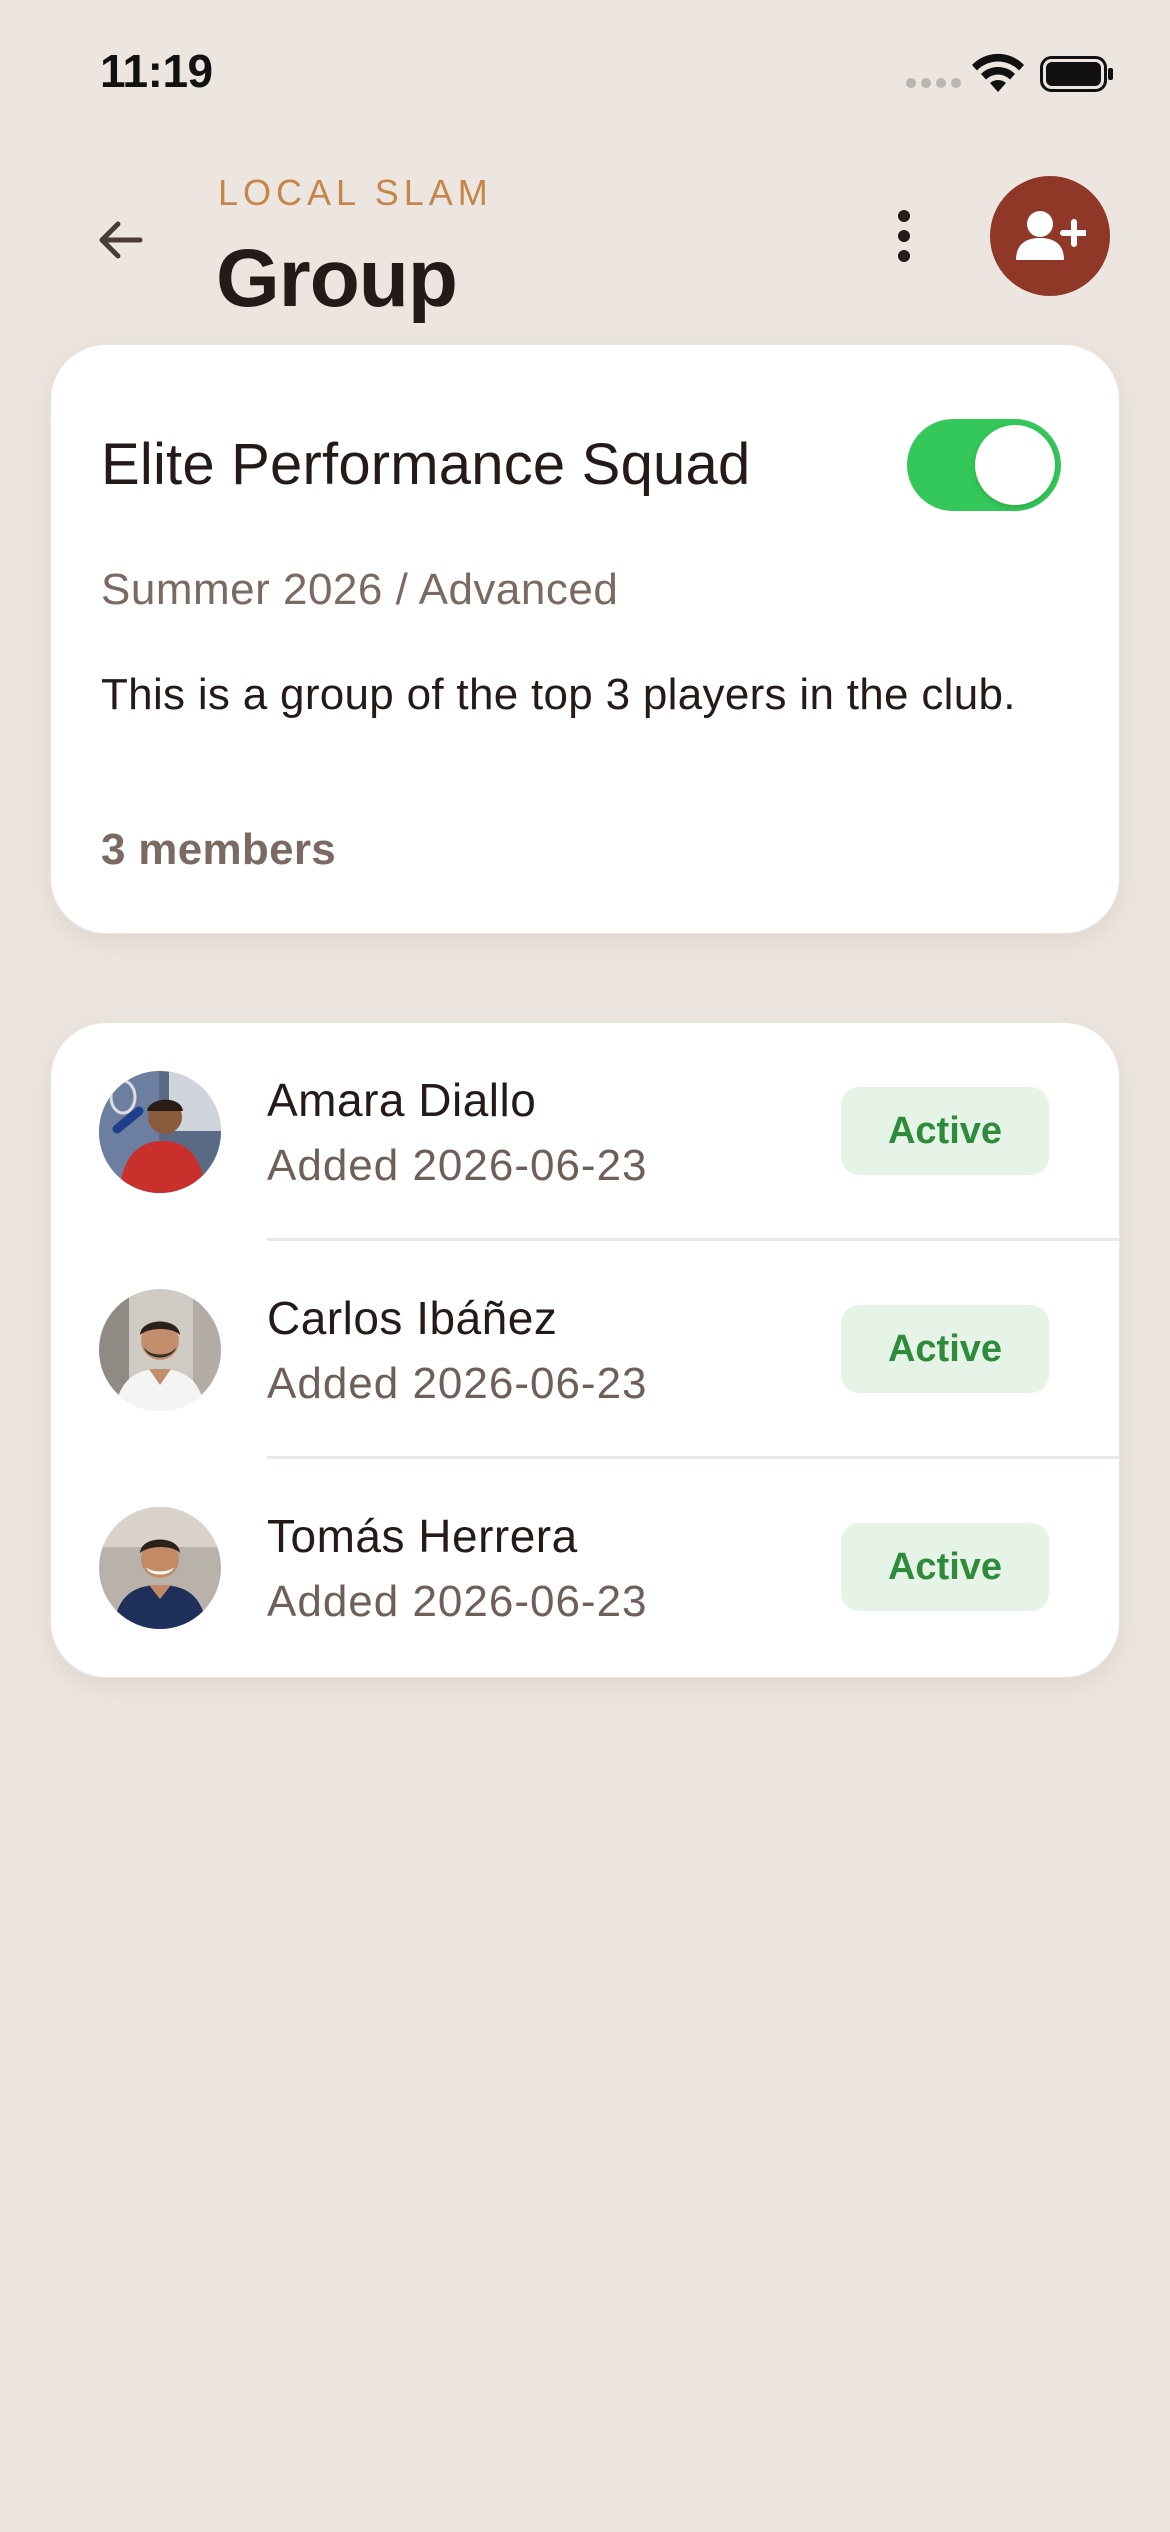 The height and width of the screenshot is (2532, 1170). I want to click on page-title: Group, so click(337, 278).